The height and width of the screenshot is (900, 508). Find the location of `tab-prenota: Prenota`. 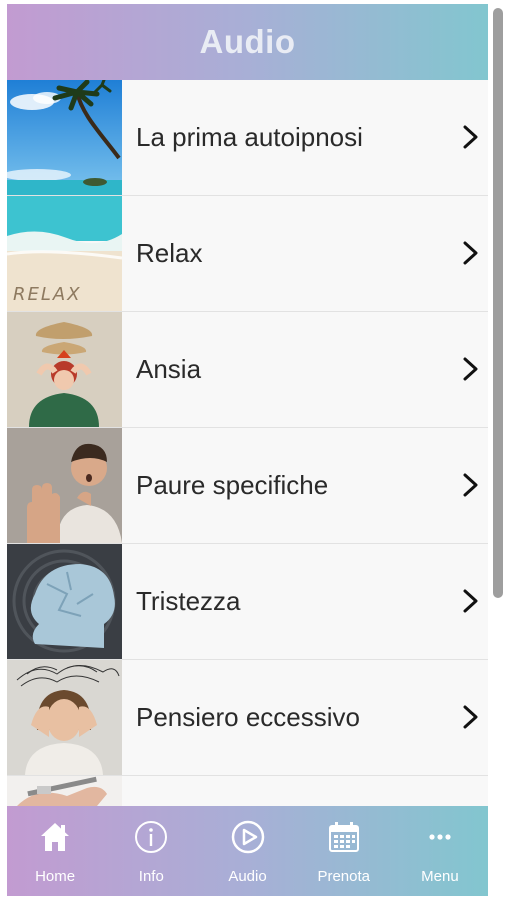

tab-prenota: Prenota is located at coordinates (344, 851).